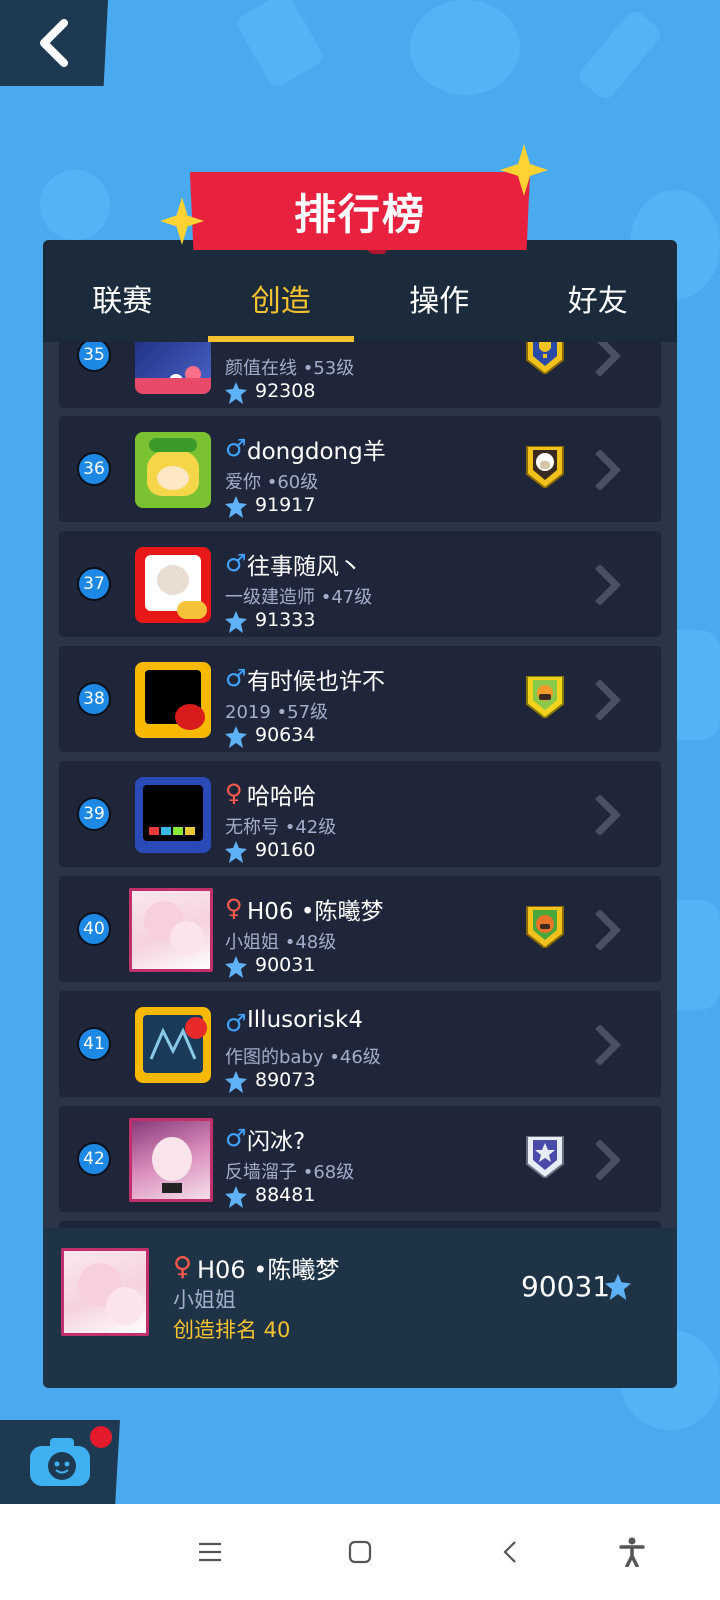 This screenshot has width=720, height=1600. Describe the element at coordinates (545, 1157) in the screenshot. I see `star-badge-icon` at that location.